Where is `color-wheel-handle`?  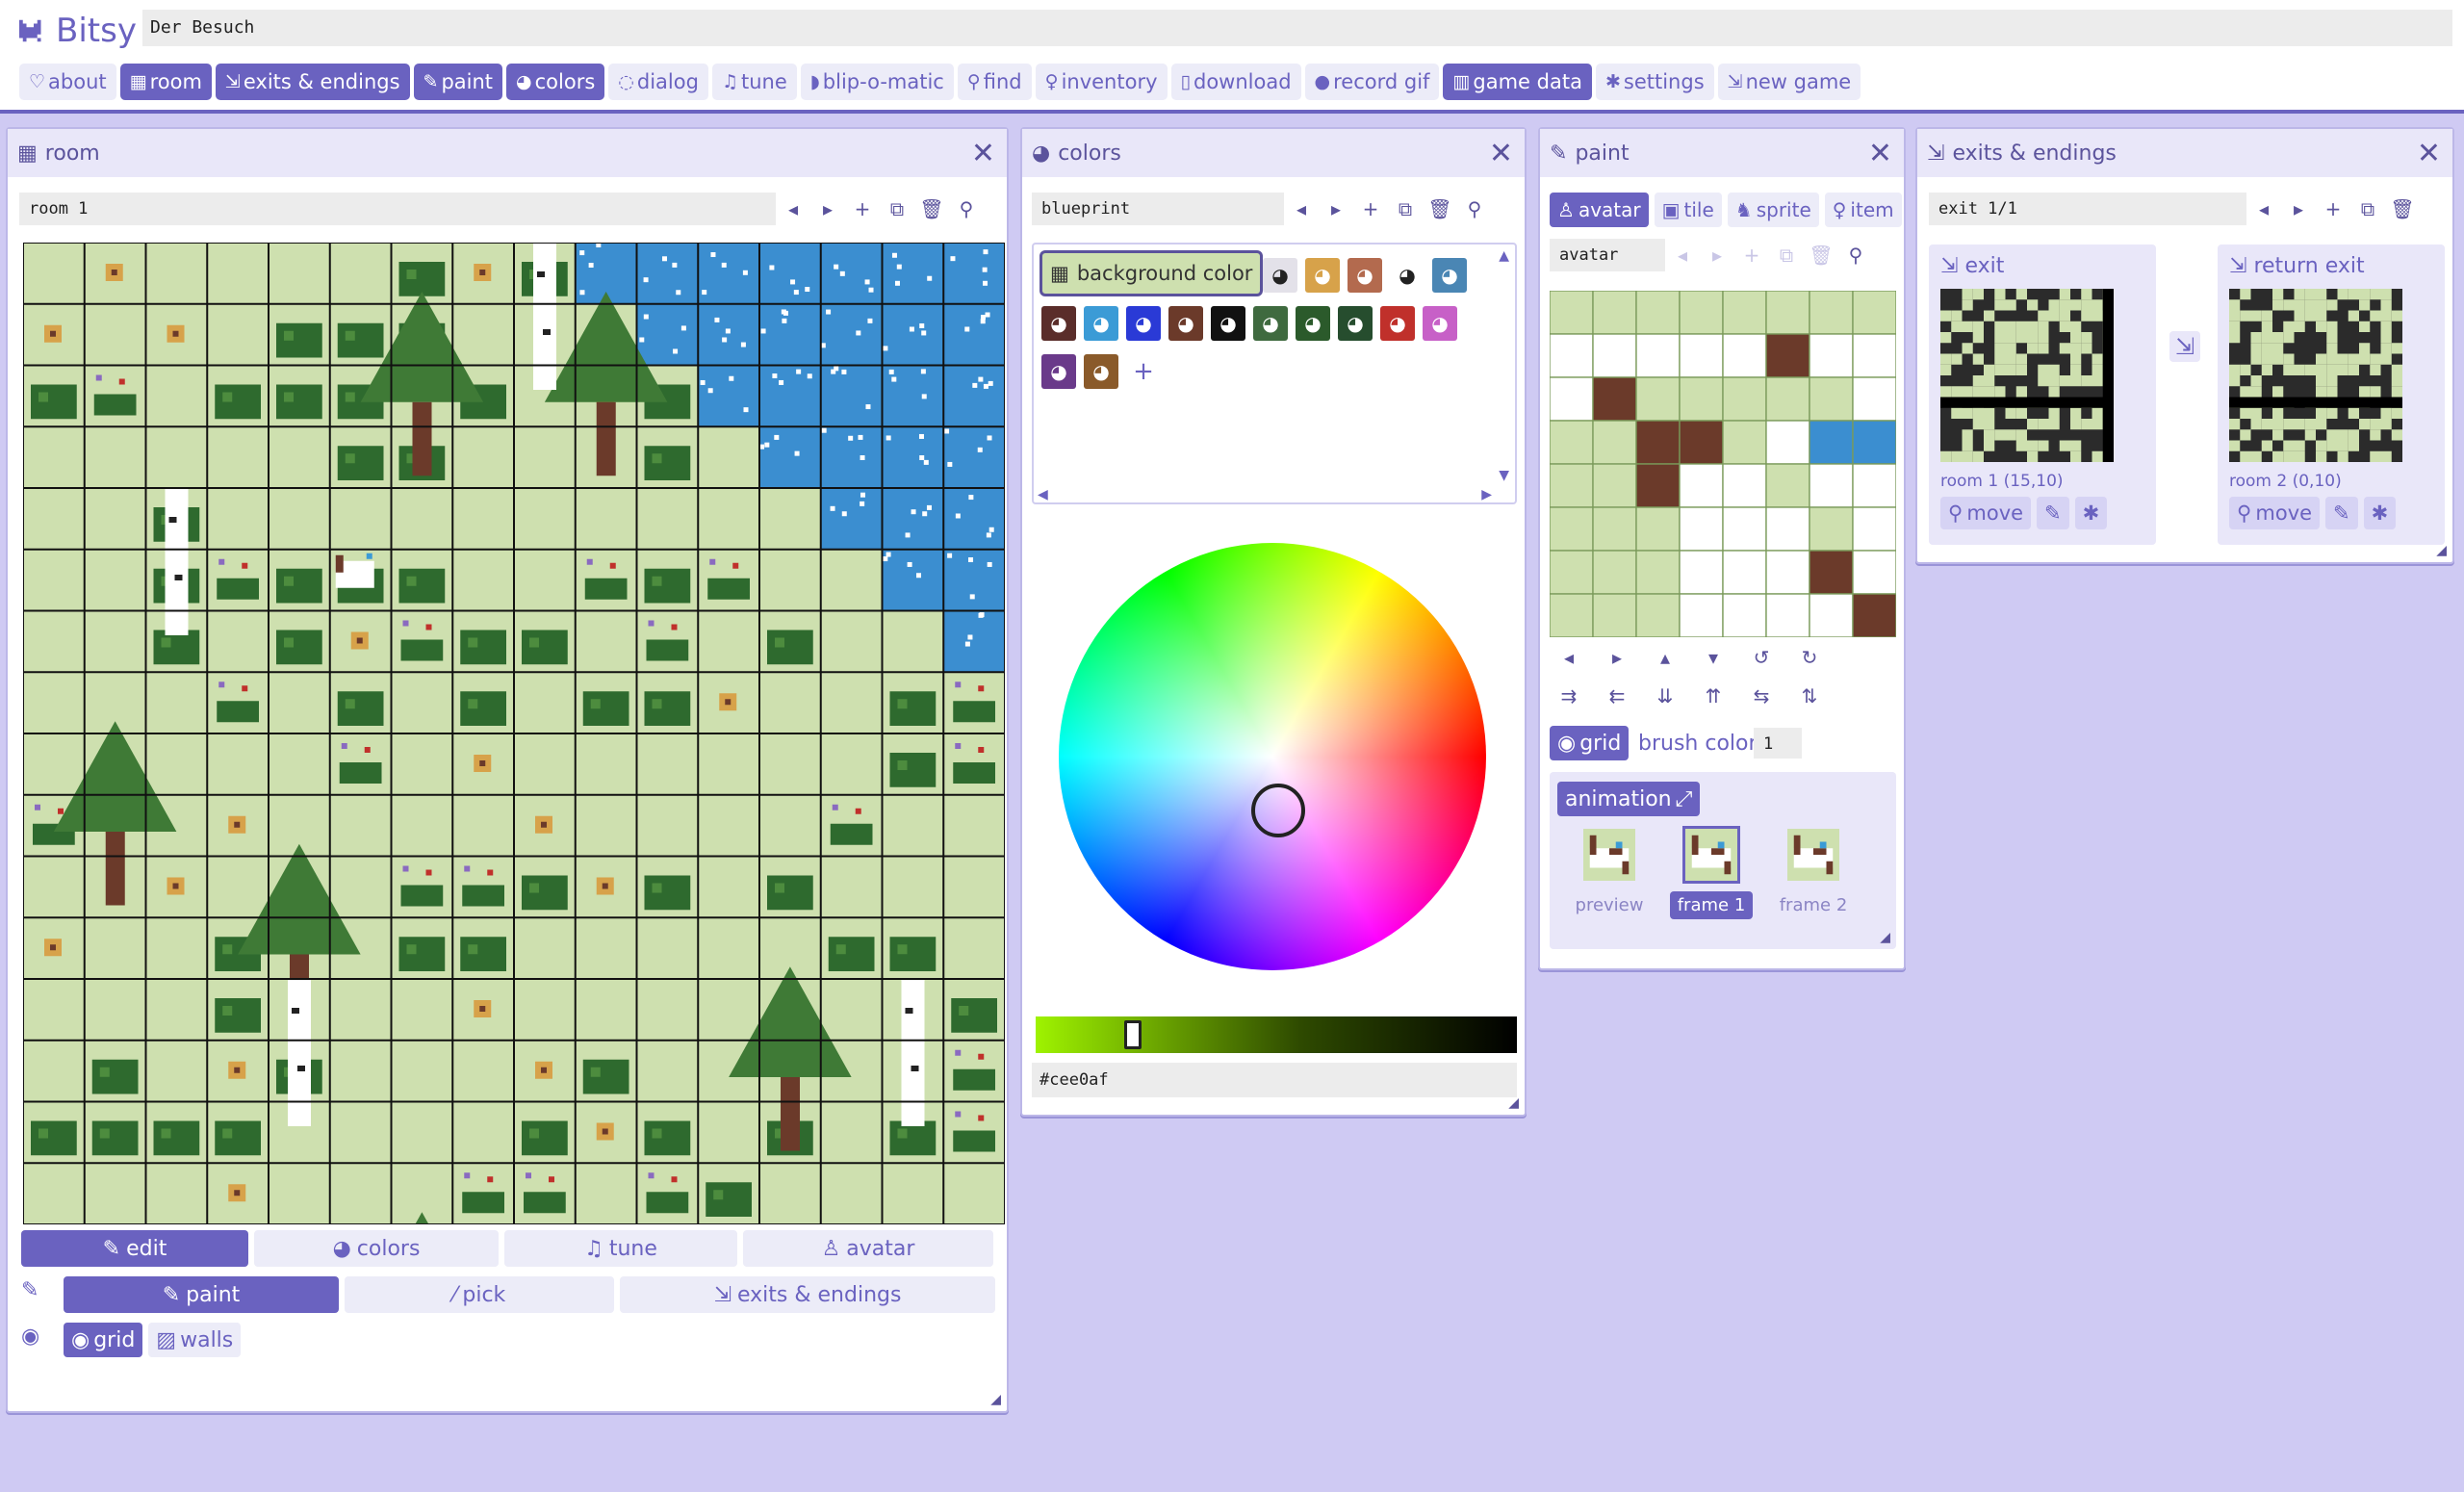
color-wheel-handle is located at coordinates (1278, 810).